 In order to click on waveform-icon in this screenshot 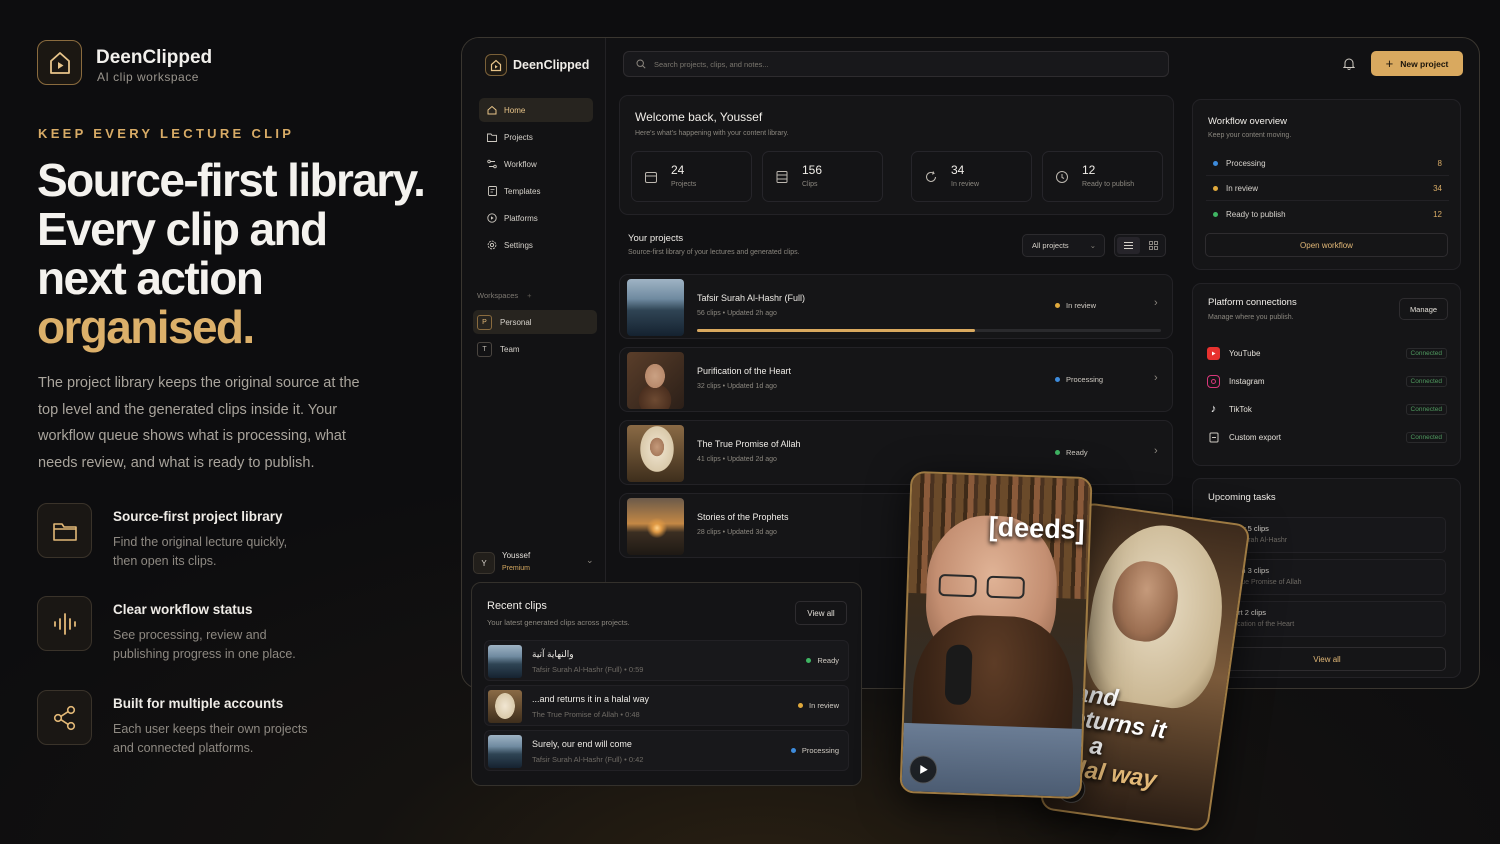, I will do `click(64, 623)`.